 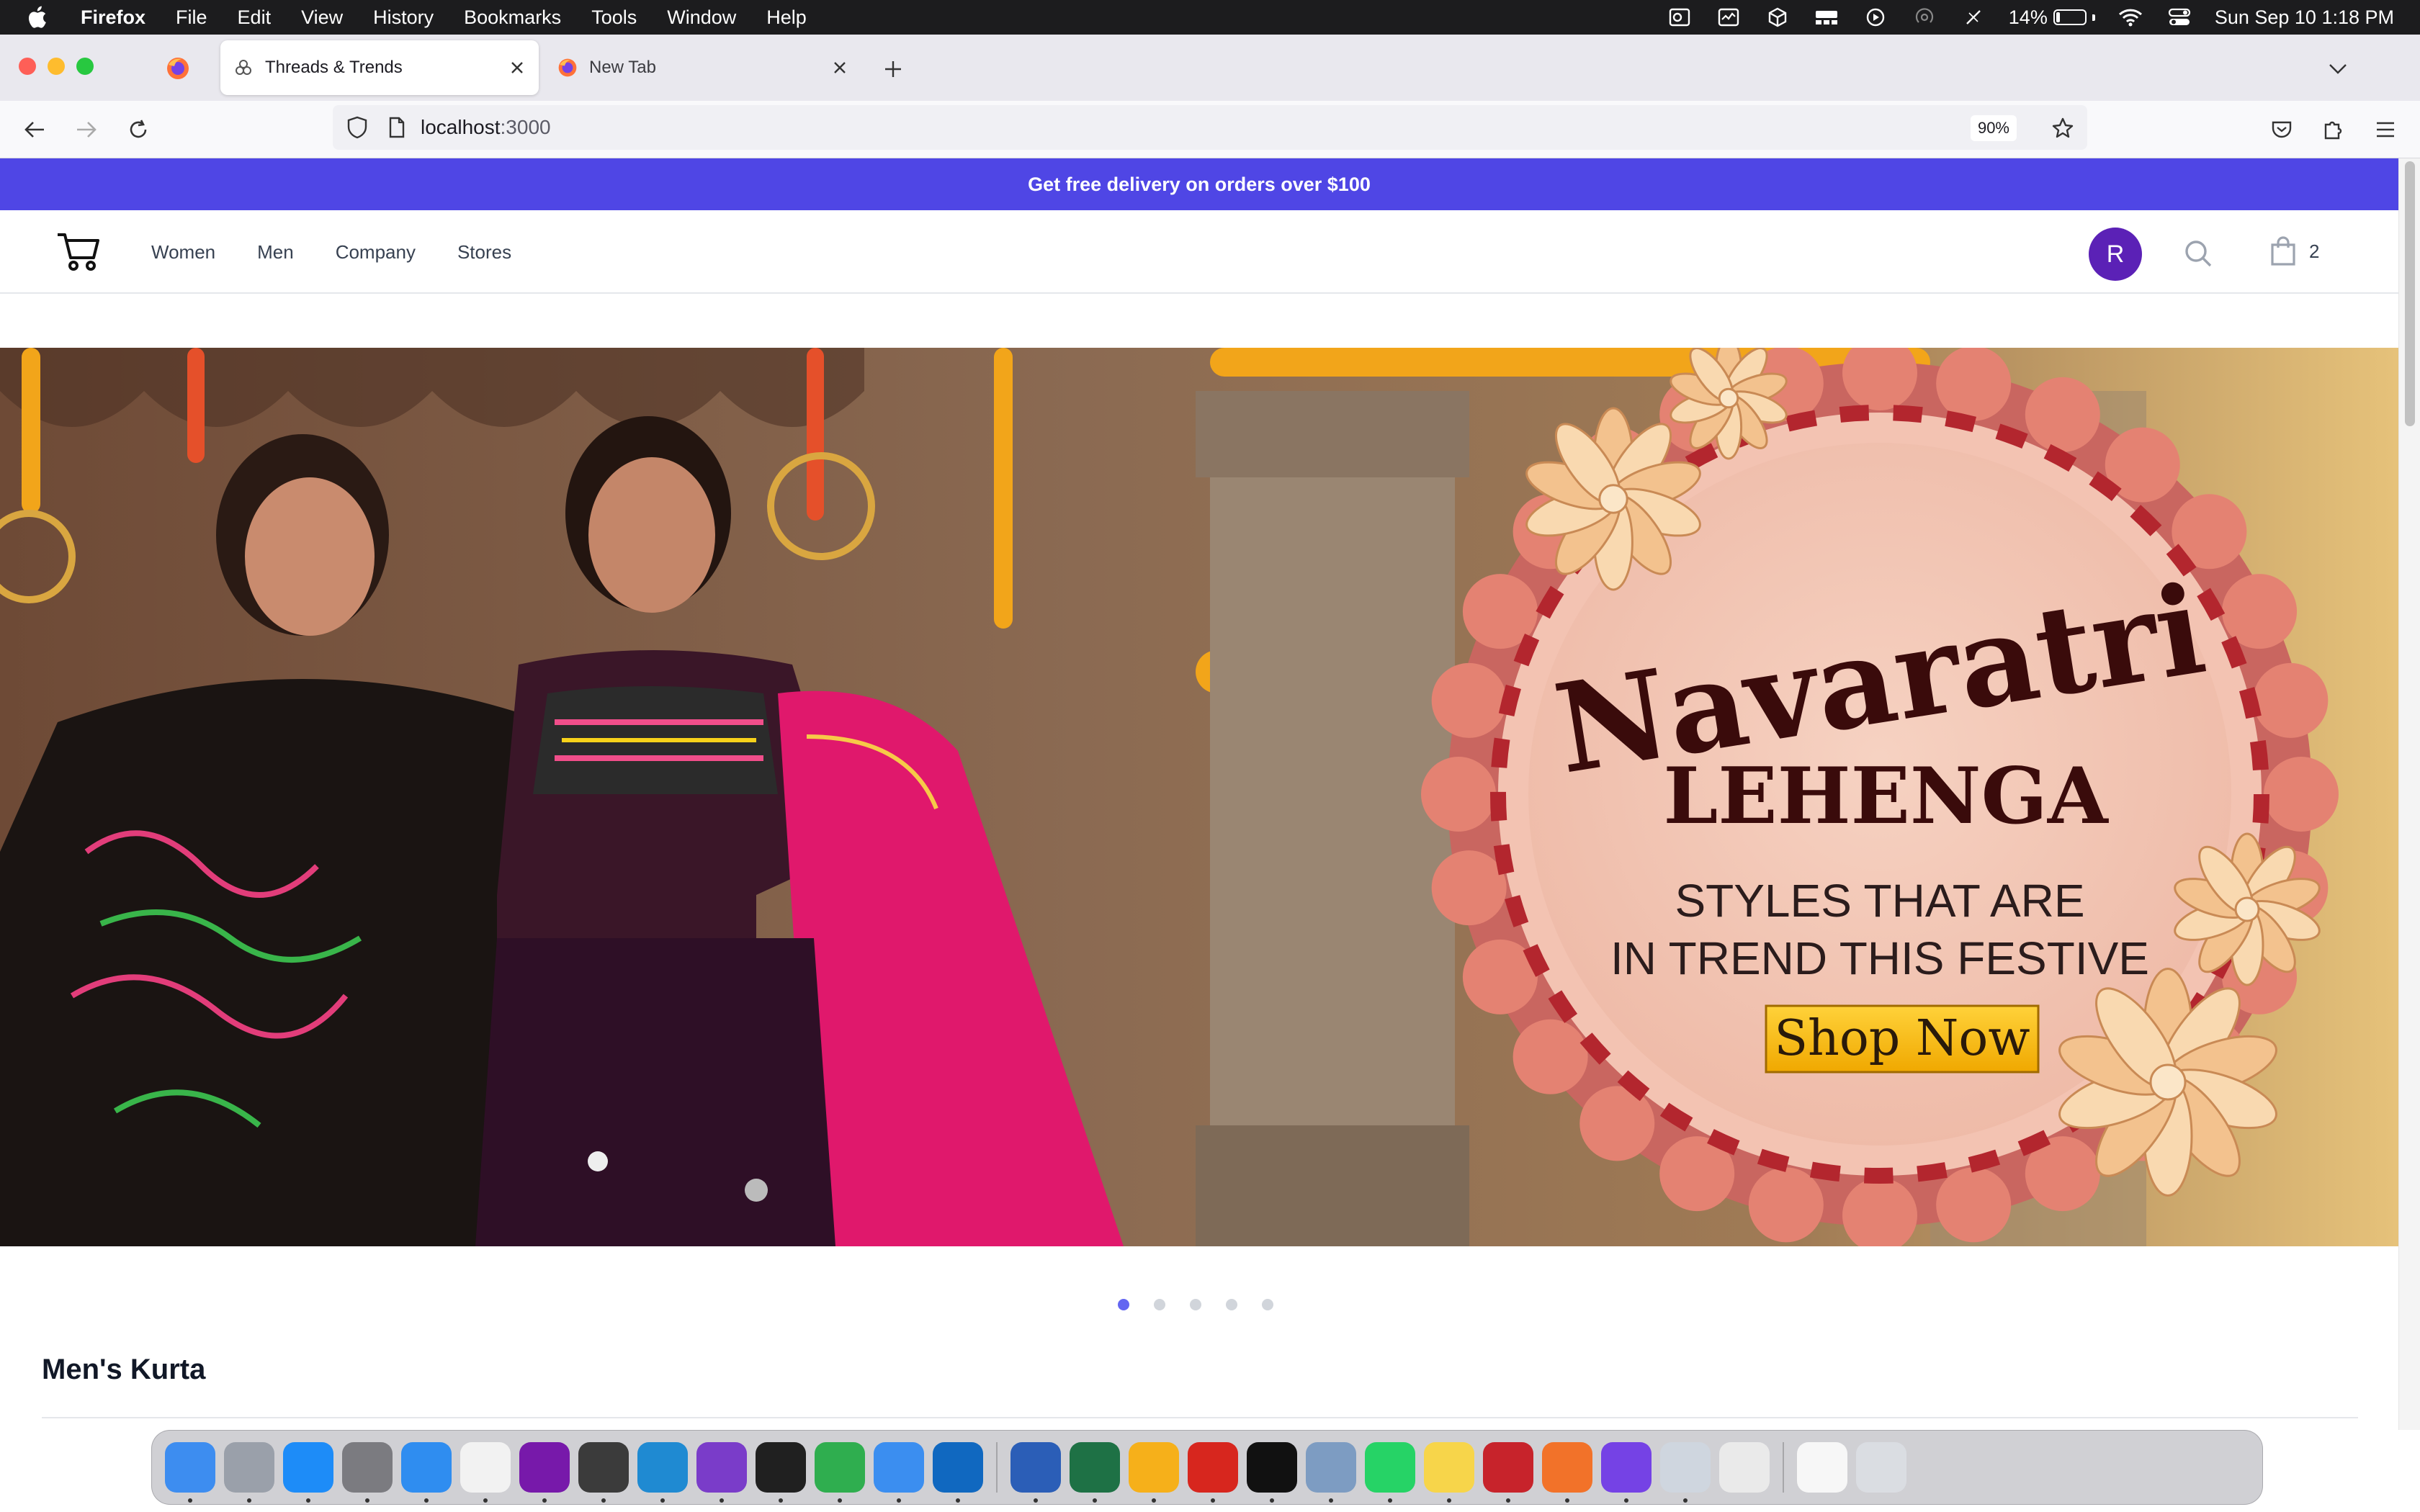 I want to click on outlook-status-icon, so click(x=1680, y=17).